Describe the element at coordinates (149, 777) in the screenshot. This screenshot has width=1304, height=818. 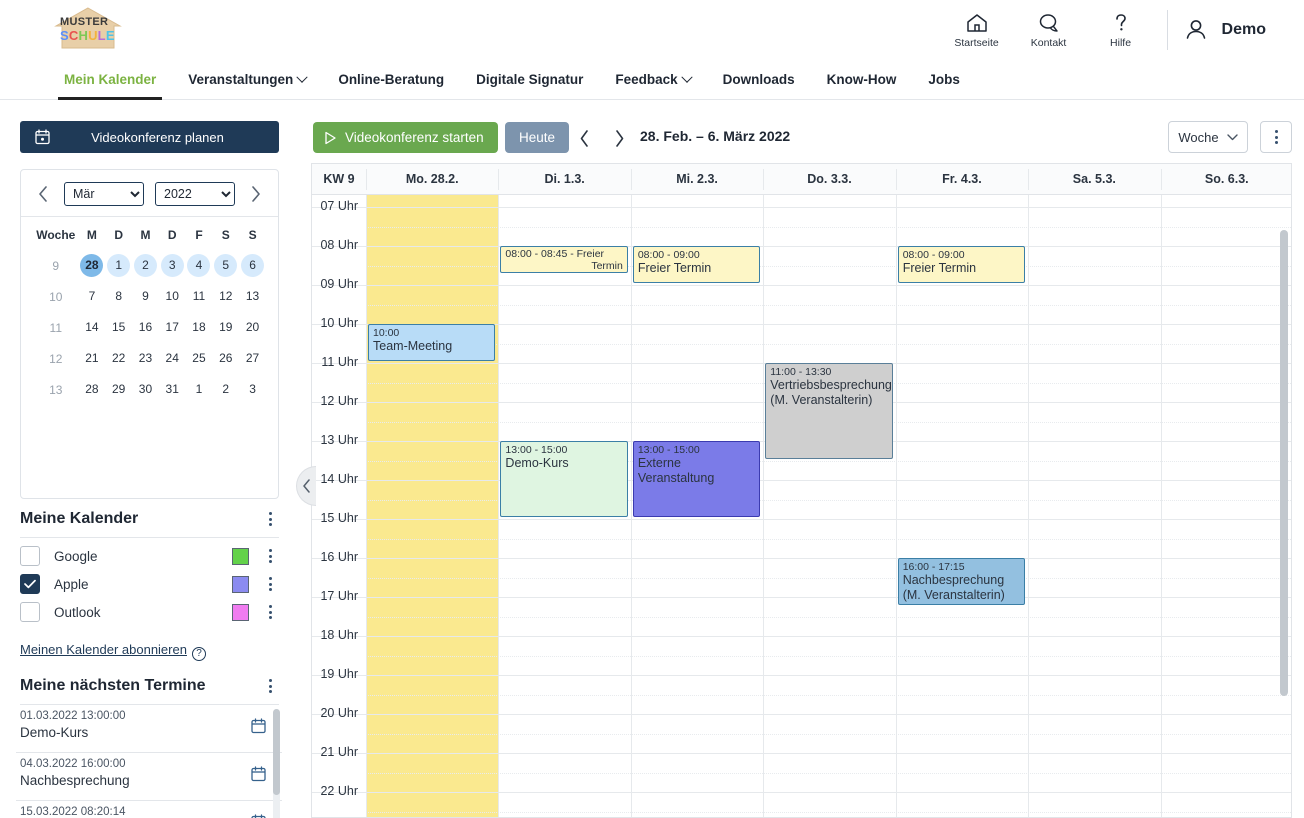
I see `list-item: 04.03.2022 16:00:00 Nachbesprechung` at that location.